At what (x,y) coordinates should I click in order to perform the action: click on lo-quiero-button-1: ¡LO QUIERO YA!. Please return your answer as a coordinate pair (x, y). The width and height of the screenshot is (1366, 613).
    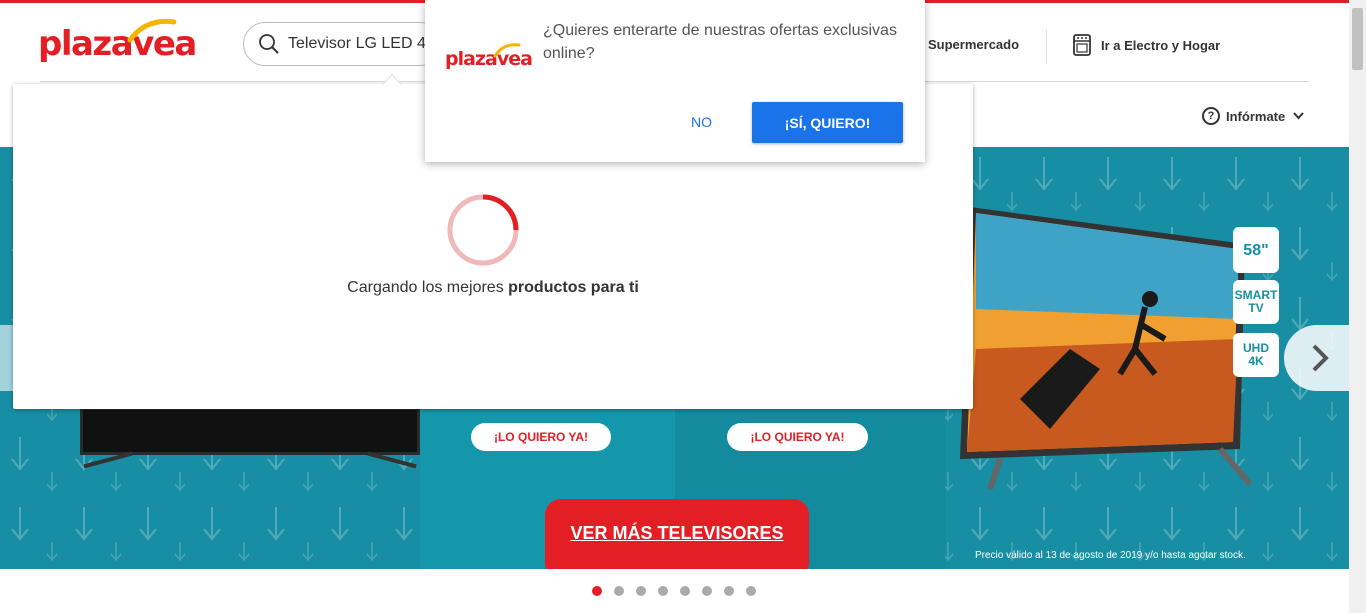
    Looking at the image, I should click on (541, 437).